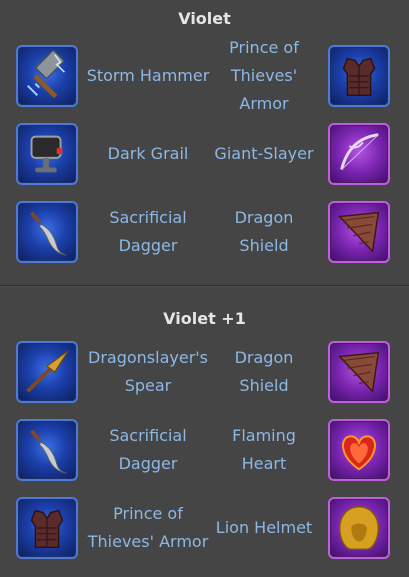 The image size is (409, 577). What do you see at coordinates (264, 527) in the screenshot?
I see `item-name: Lion Helmet` at bounding box center [264, 527].